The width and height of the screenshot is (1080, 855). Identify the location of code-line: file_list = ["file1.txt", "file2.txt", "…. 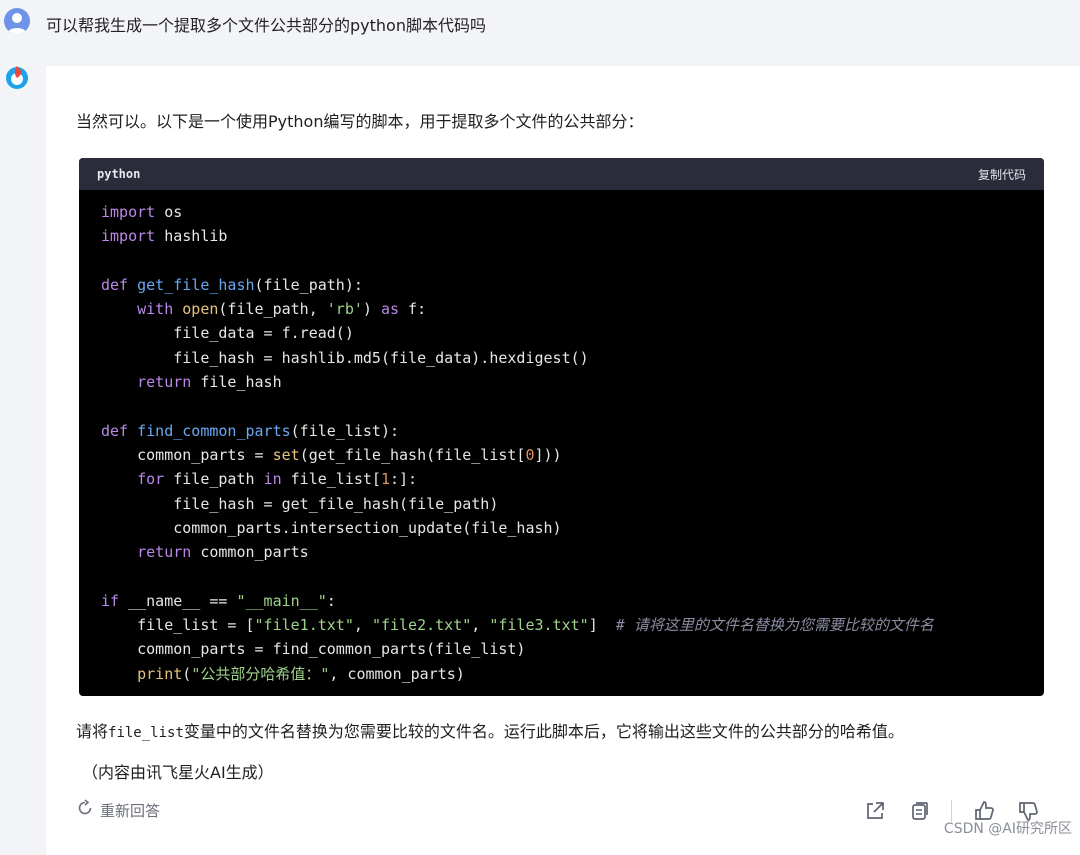
(517, 625).